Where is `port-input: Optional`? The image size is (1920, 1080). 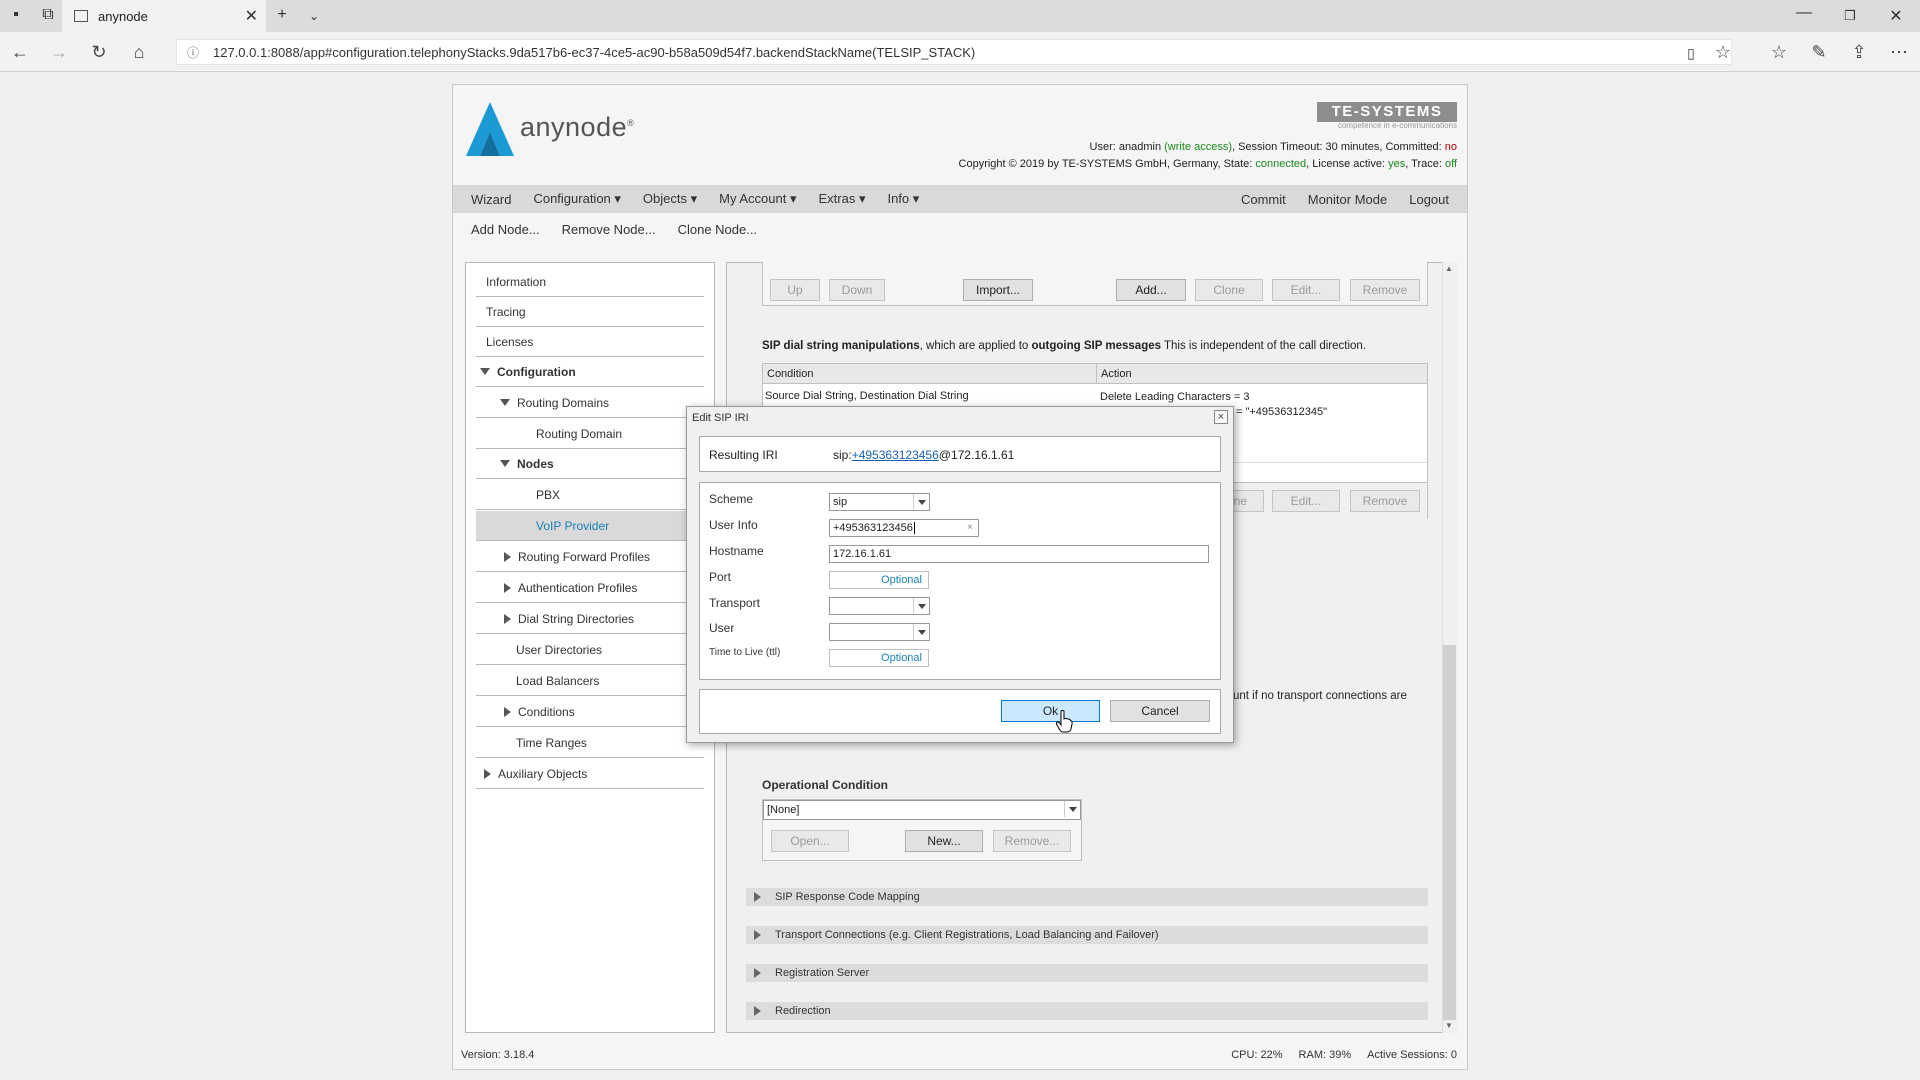 port-input: Optional is located at coordinates (879, 580).